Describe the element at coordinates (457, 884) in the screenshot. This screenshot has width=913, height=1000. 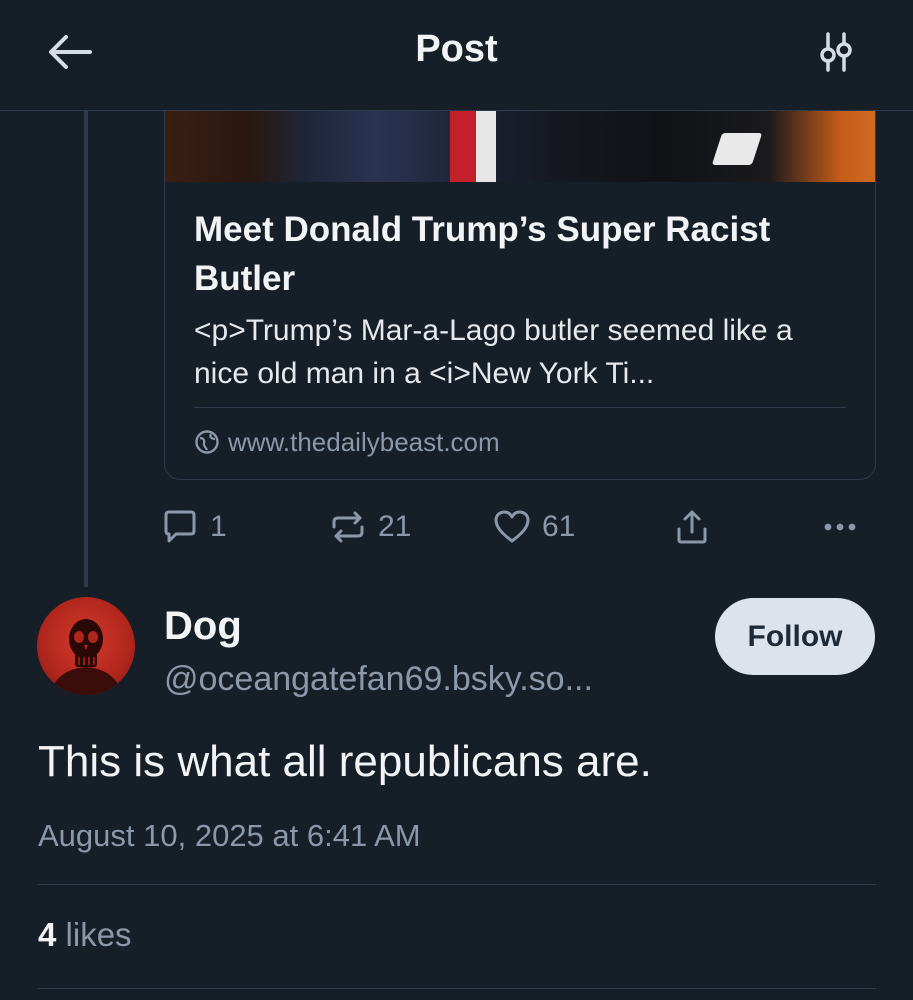
I see `stats-divider-top` at that location.